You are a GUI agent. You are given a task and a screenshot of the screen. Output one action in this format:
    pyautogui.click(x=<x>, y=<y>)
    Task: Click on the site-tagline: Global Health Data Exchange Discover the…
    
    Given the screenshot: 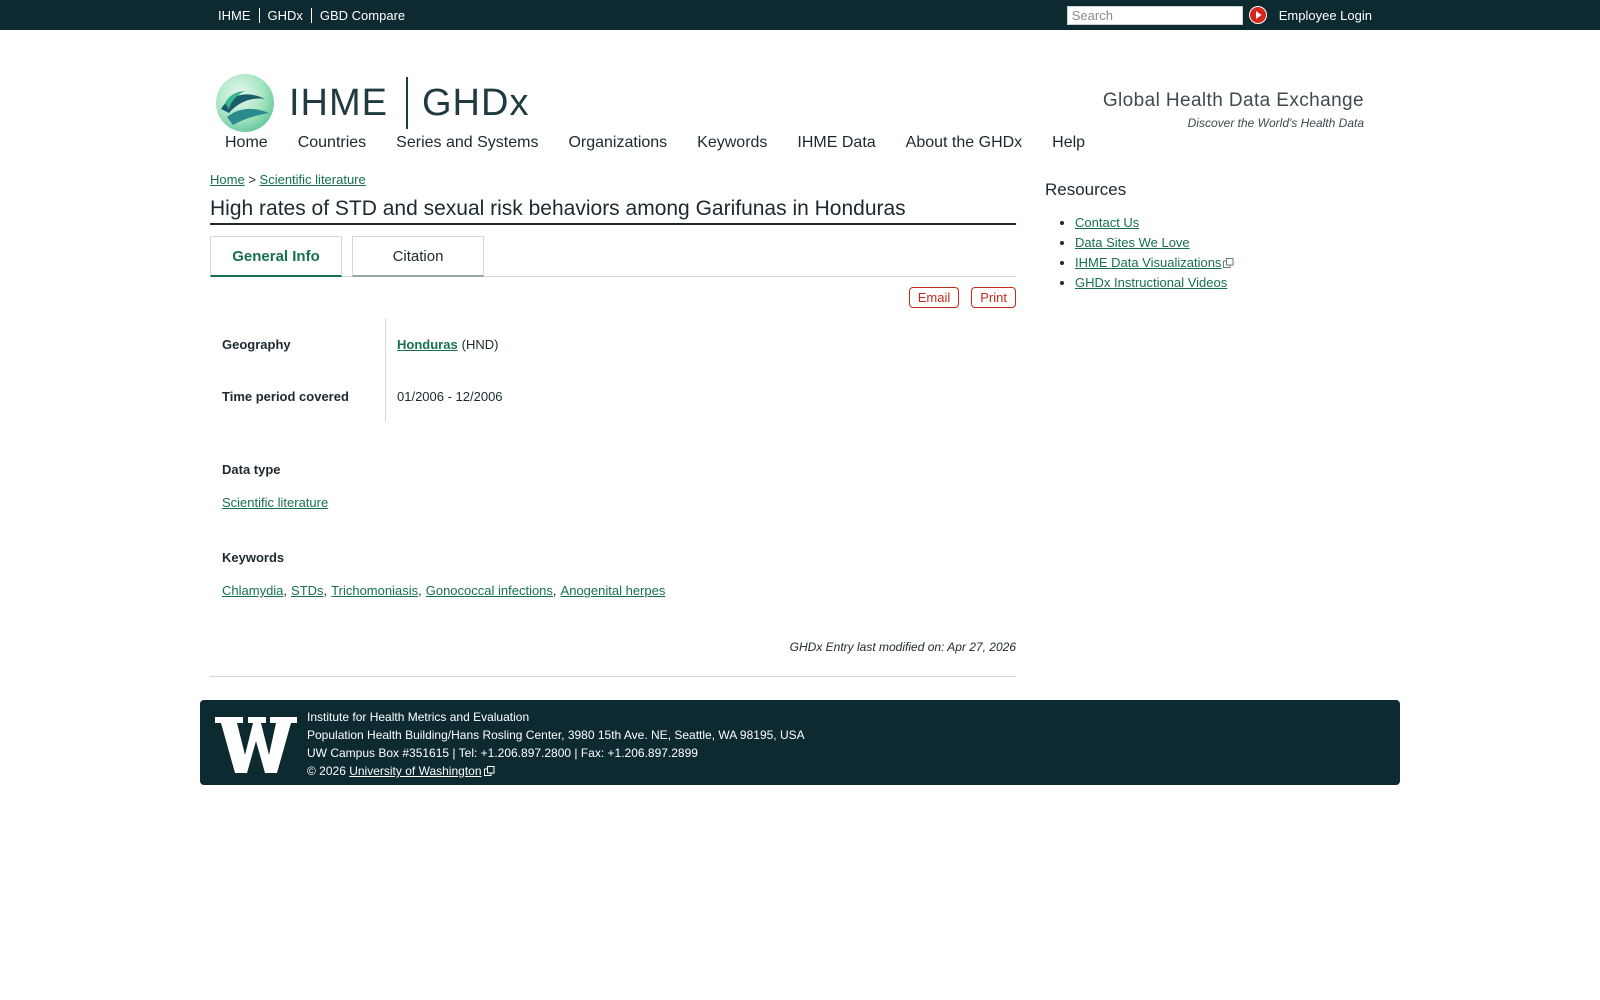 What is the action you would take?
    pyautogui.click(x=1233, y=110)
    